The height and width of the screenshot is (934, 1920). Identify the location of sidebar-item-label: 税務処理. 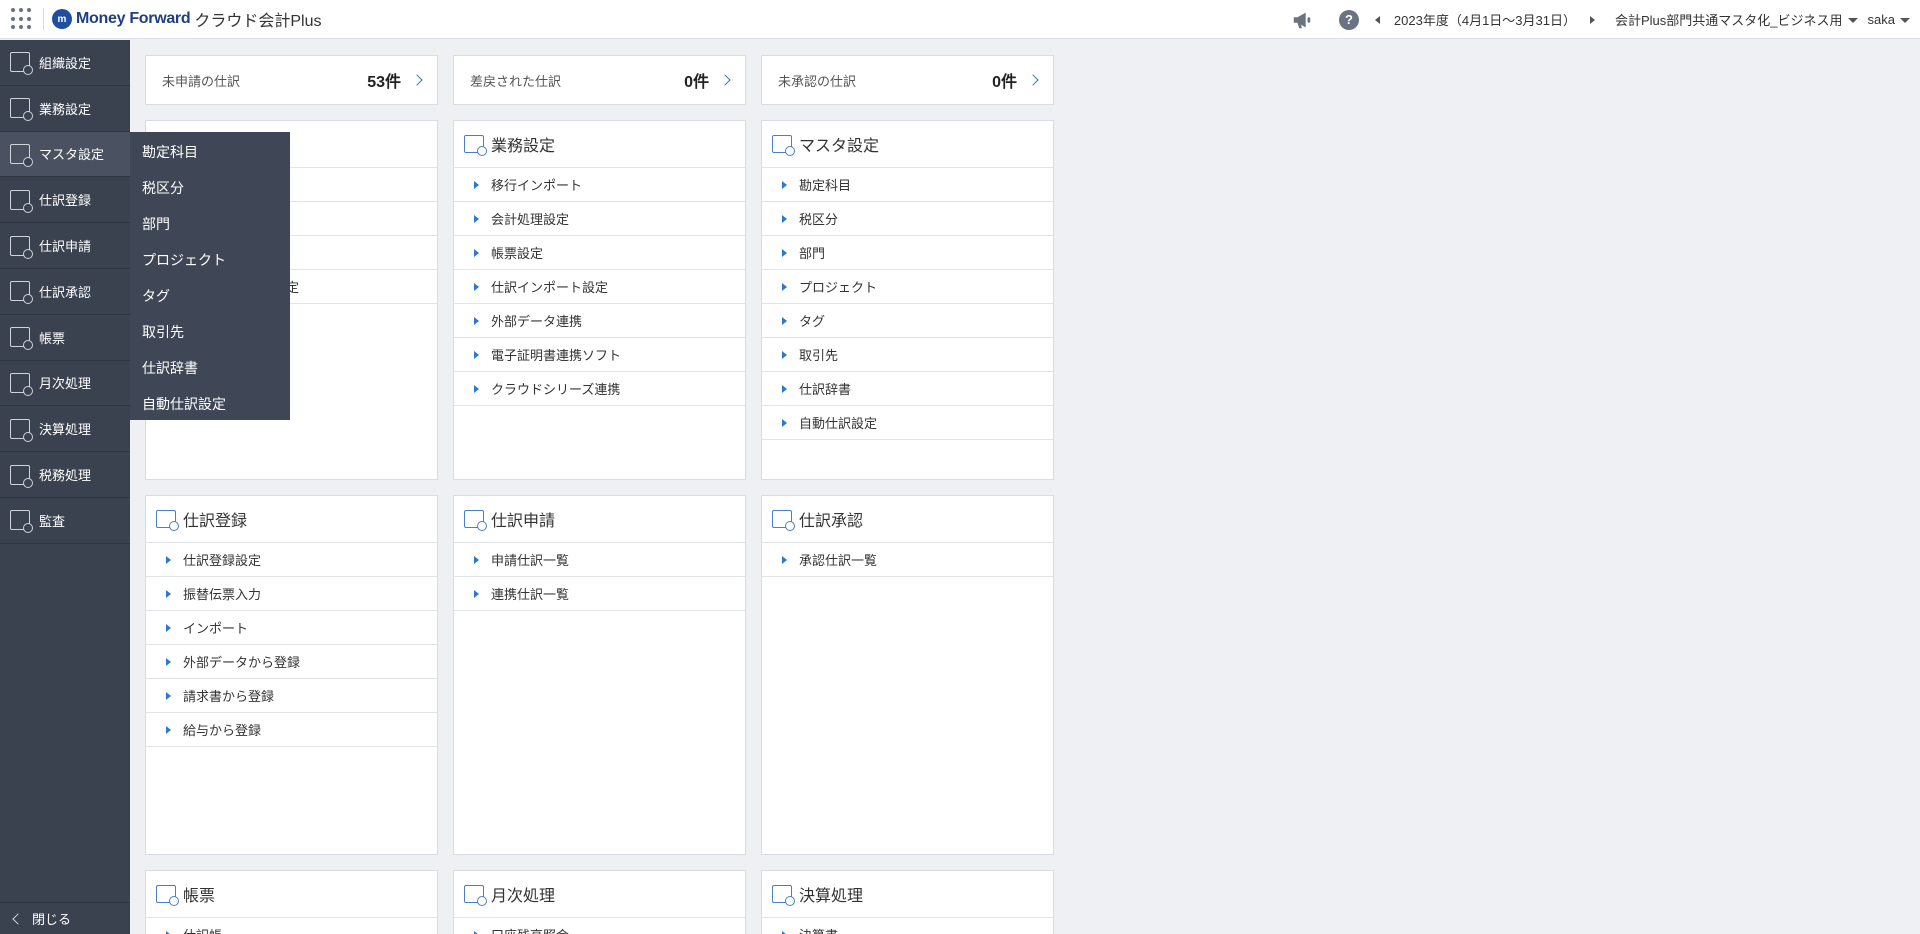
(65, 476).